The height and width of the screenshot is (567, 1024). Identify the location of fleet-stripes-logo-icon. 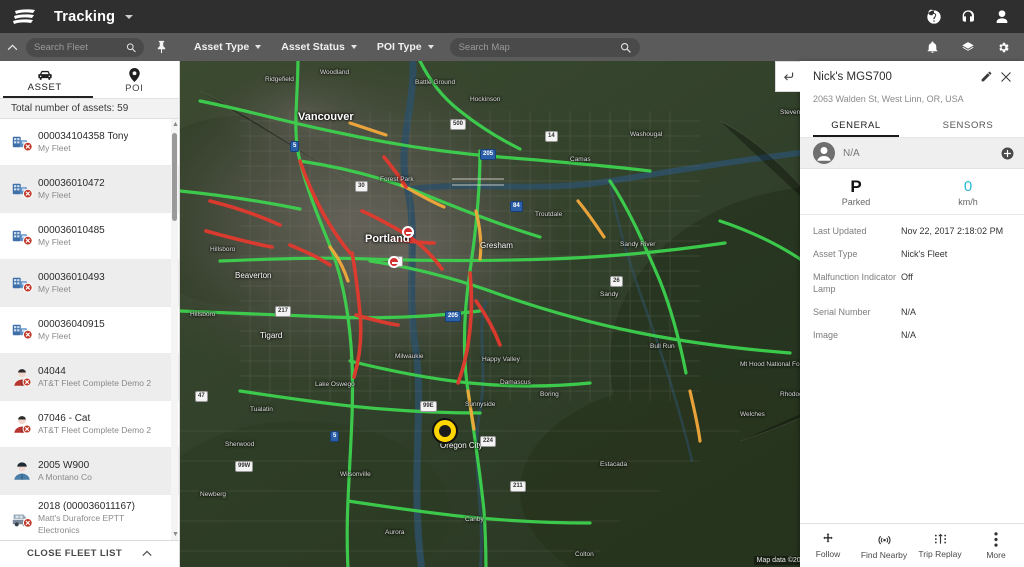
(24, 16).